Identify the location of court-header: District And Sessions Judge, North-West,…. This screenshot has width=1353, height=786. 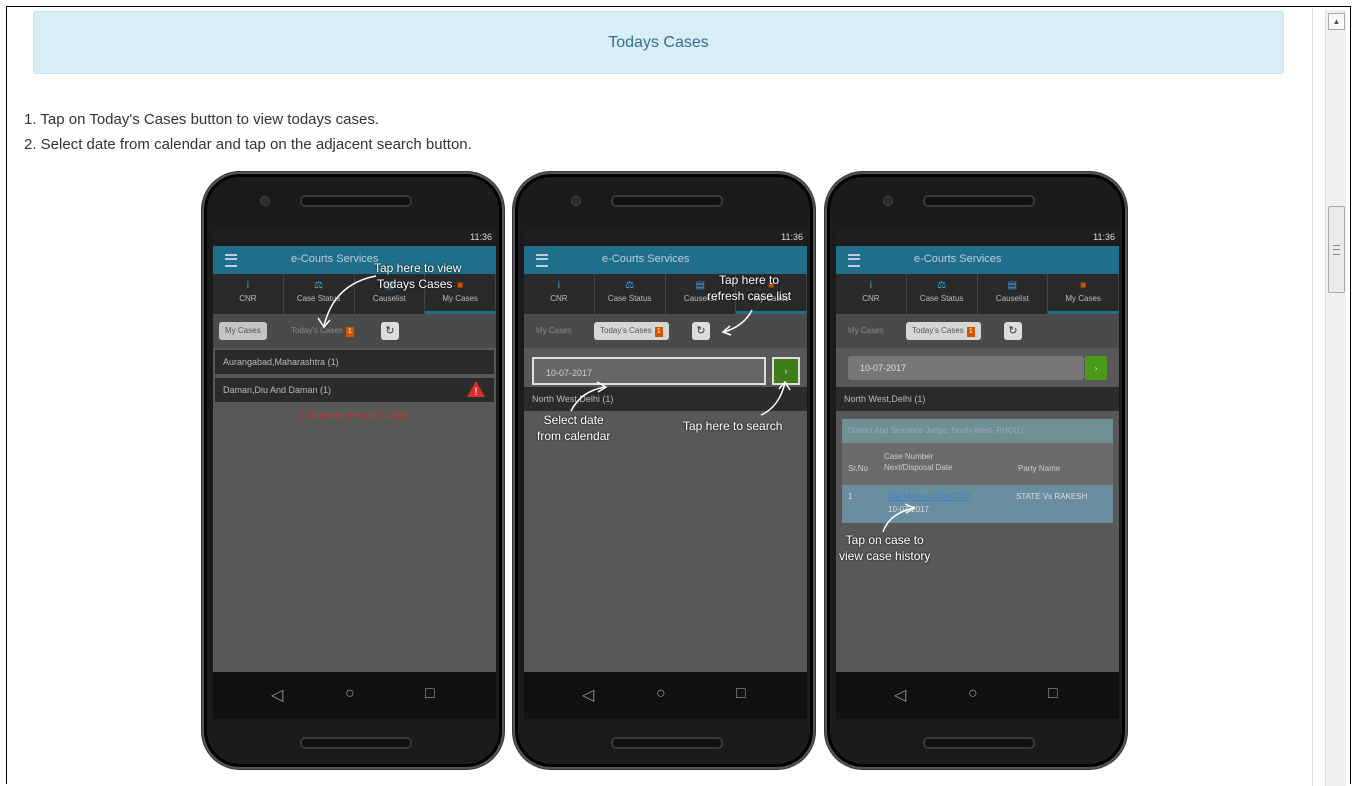
(977, 431).